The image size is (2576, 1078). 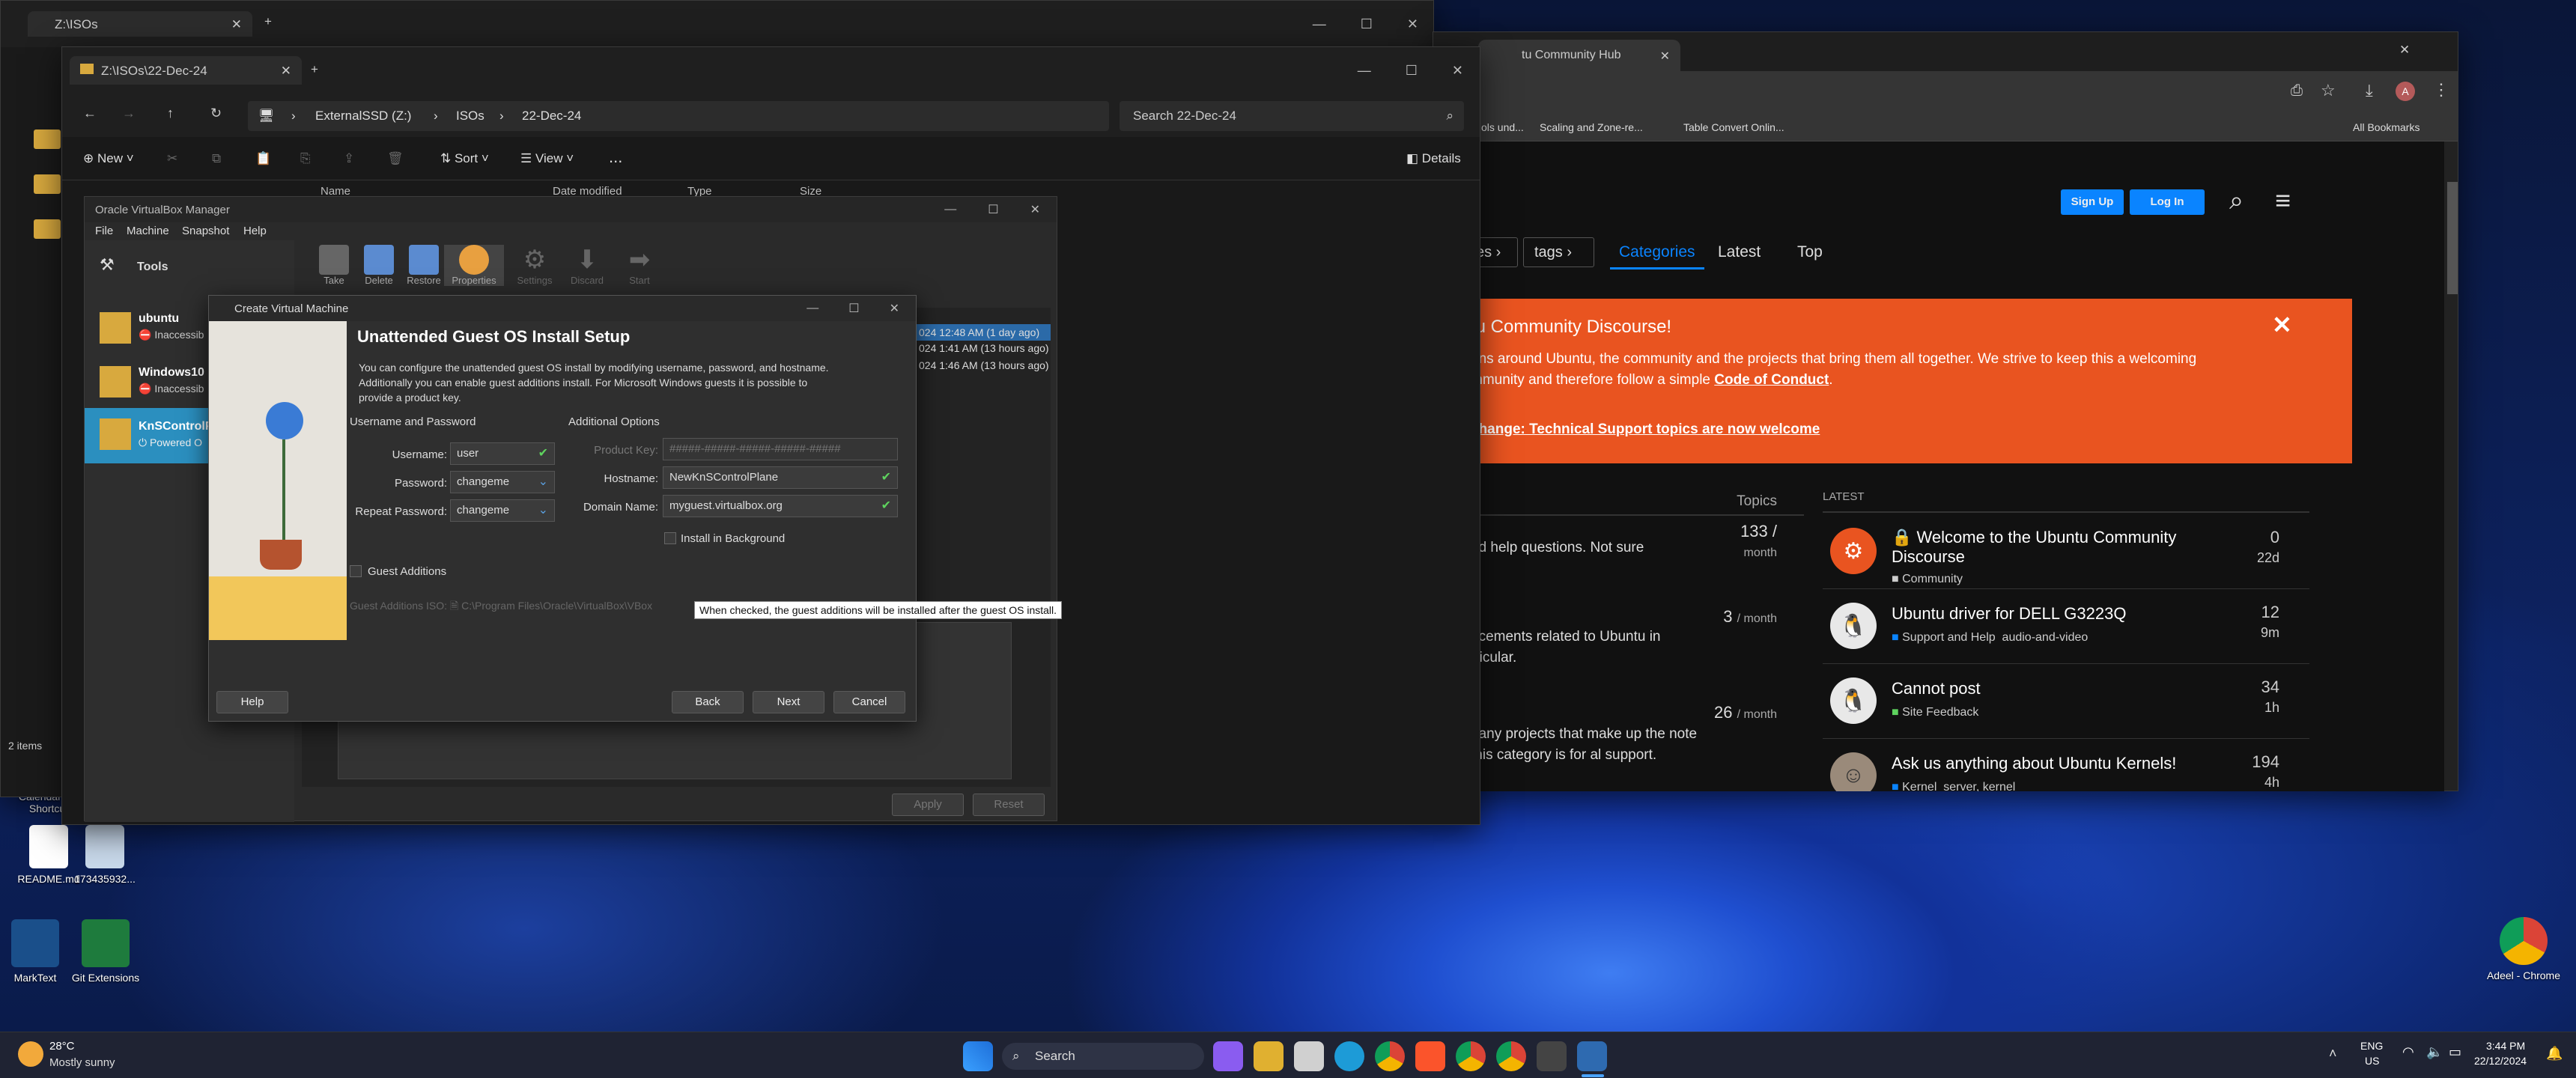 I want to click on share-icon: ⇪, so click(x=349, y=158).